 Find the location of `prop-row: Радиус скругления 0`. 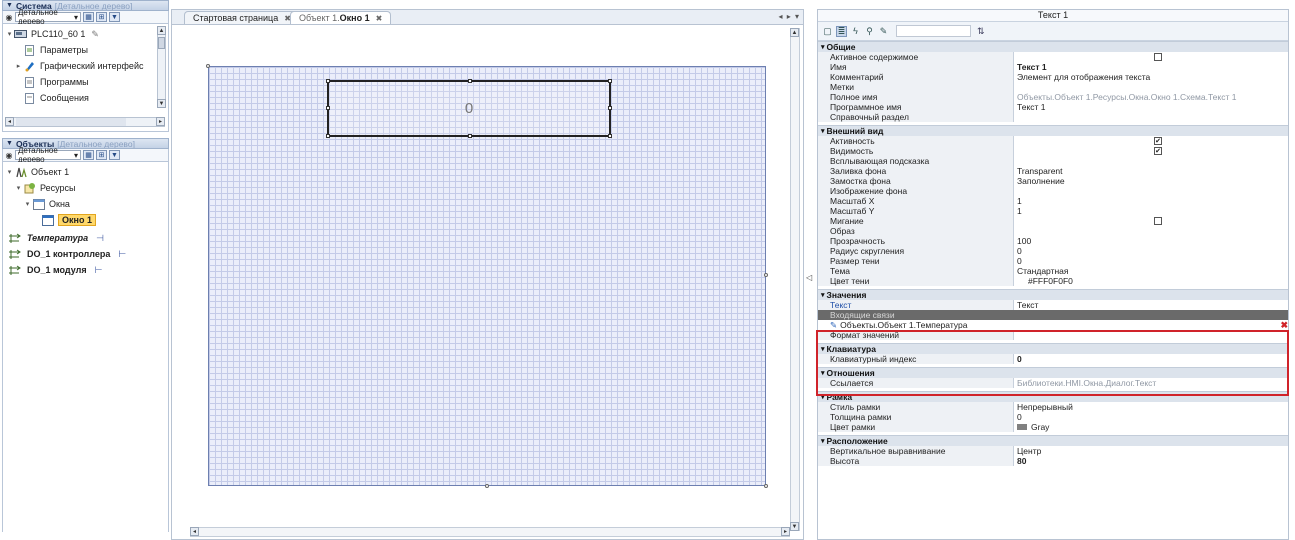

prop-row: Радиус скругления 0 is located at coordinates (1053, 251).